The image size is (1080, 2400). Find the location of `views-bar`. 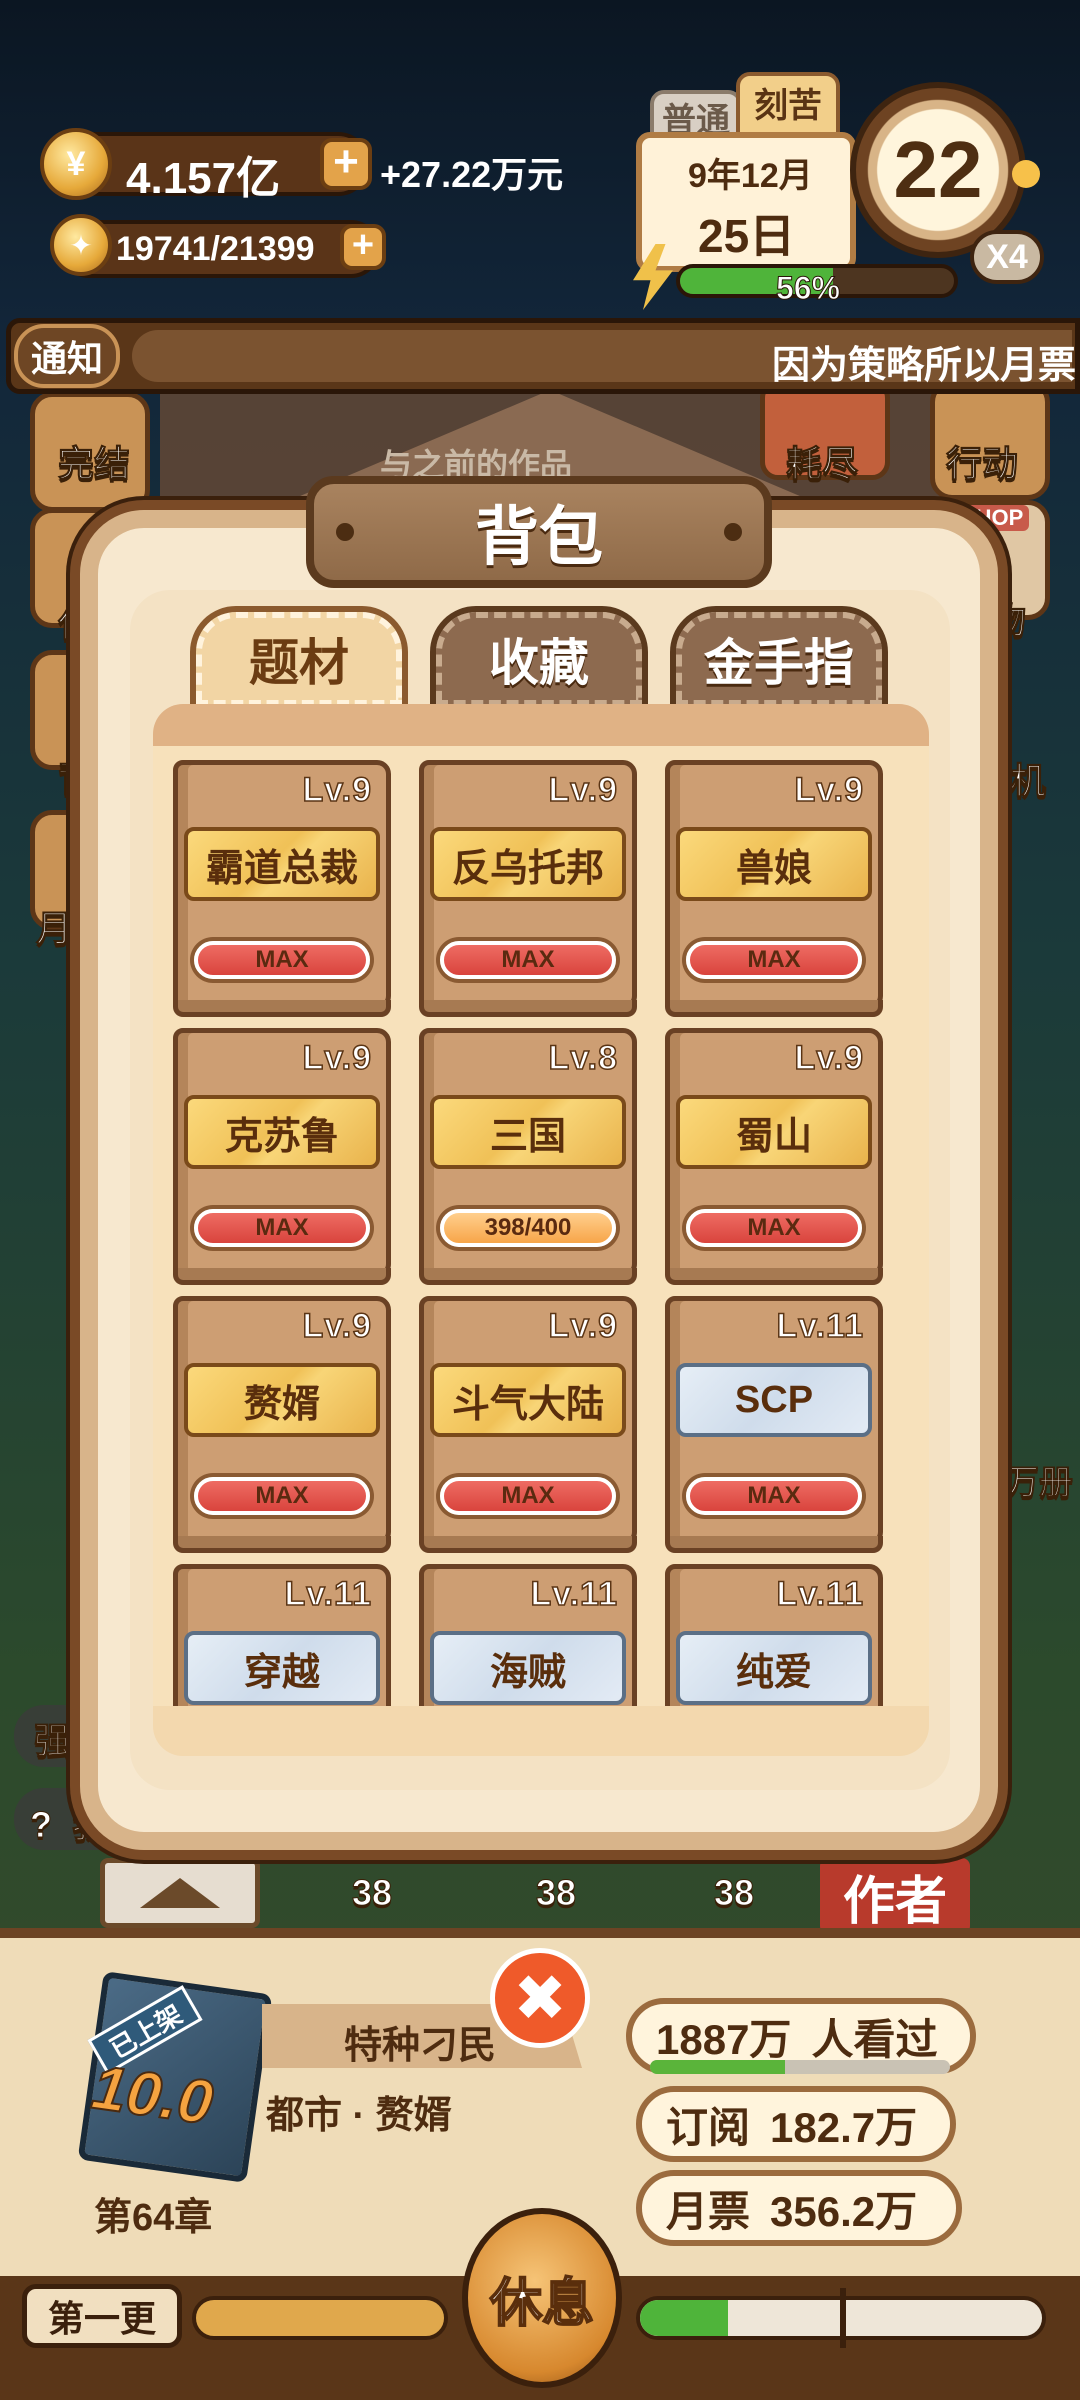

views-bar is located at coordinates (800, 2067).